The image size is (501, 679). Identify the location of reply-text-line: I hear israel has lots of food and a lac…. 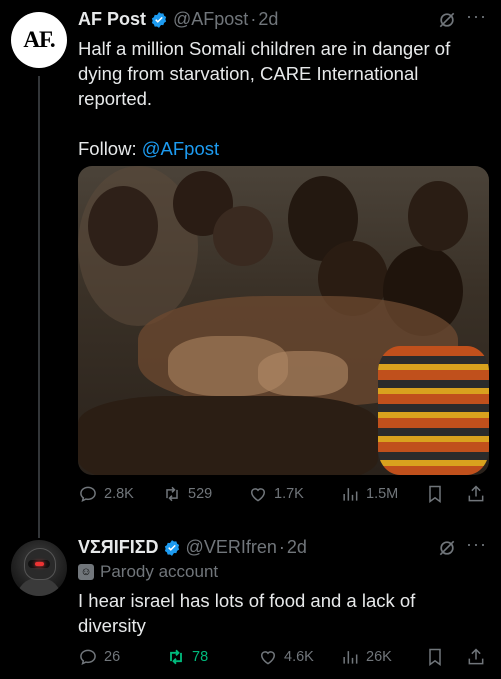
(247, 600).